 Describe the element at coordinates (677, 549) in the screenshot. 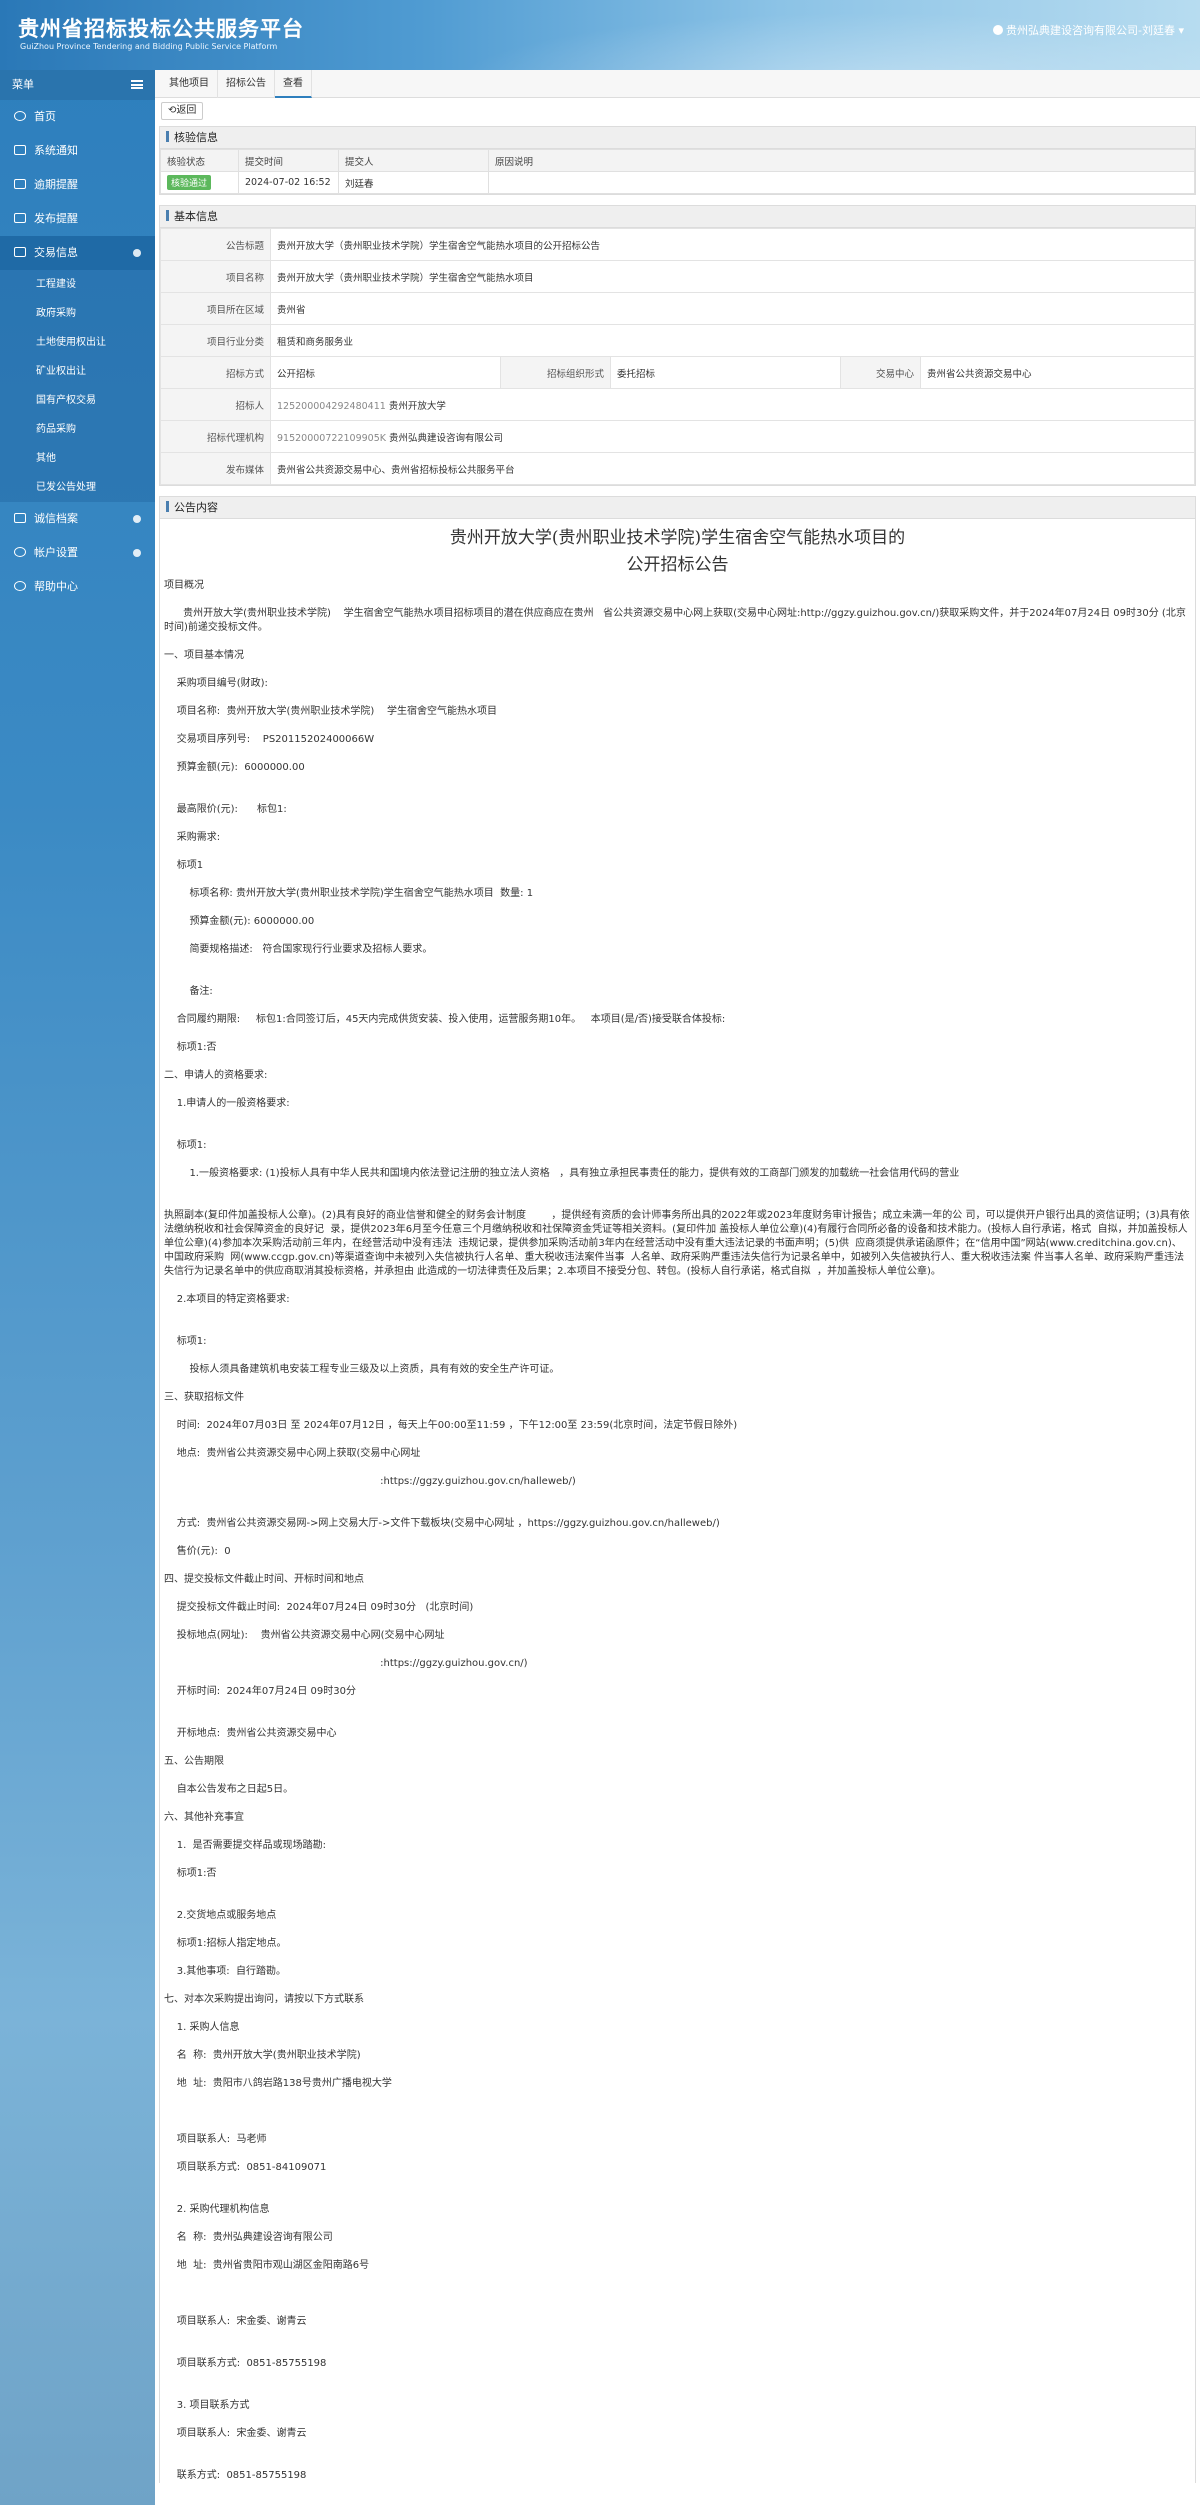

I see `announcement-title: 贵州开放大学(贵州职业技术学院)学生宿舍空气能热水项目的 公开招标公告` at that location.